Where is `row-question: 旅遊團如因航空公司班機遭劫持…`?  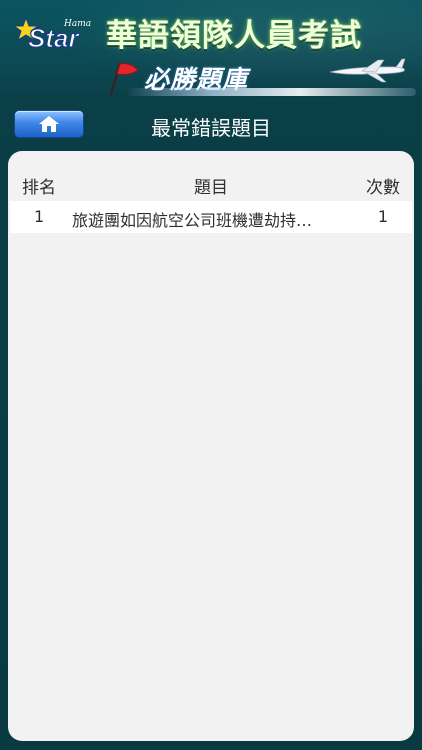 row-question: 旅遊團如因航空公司班機遭劫持… is located at coordinates (192, 220).